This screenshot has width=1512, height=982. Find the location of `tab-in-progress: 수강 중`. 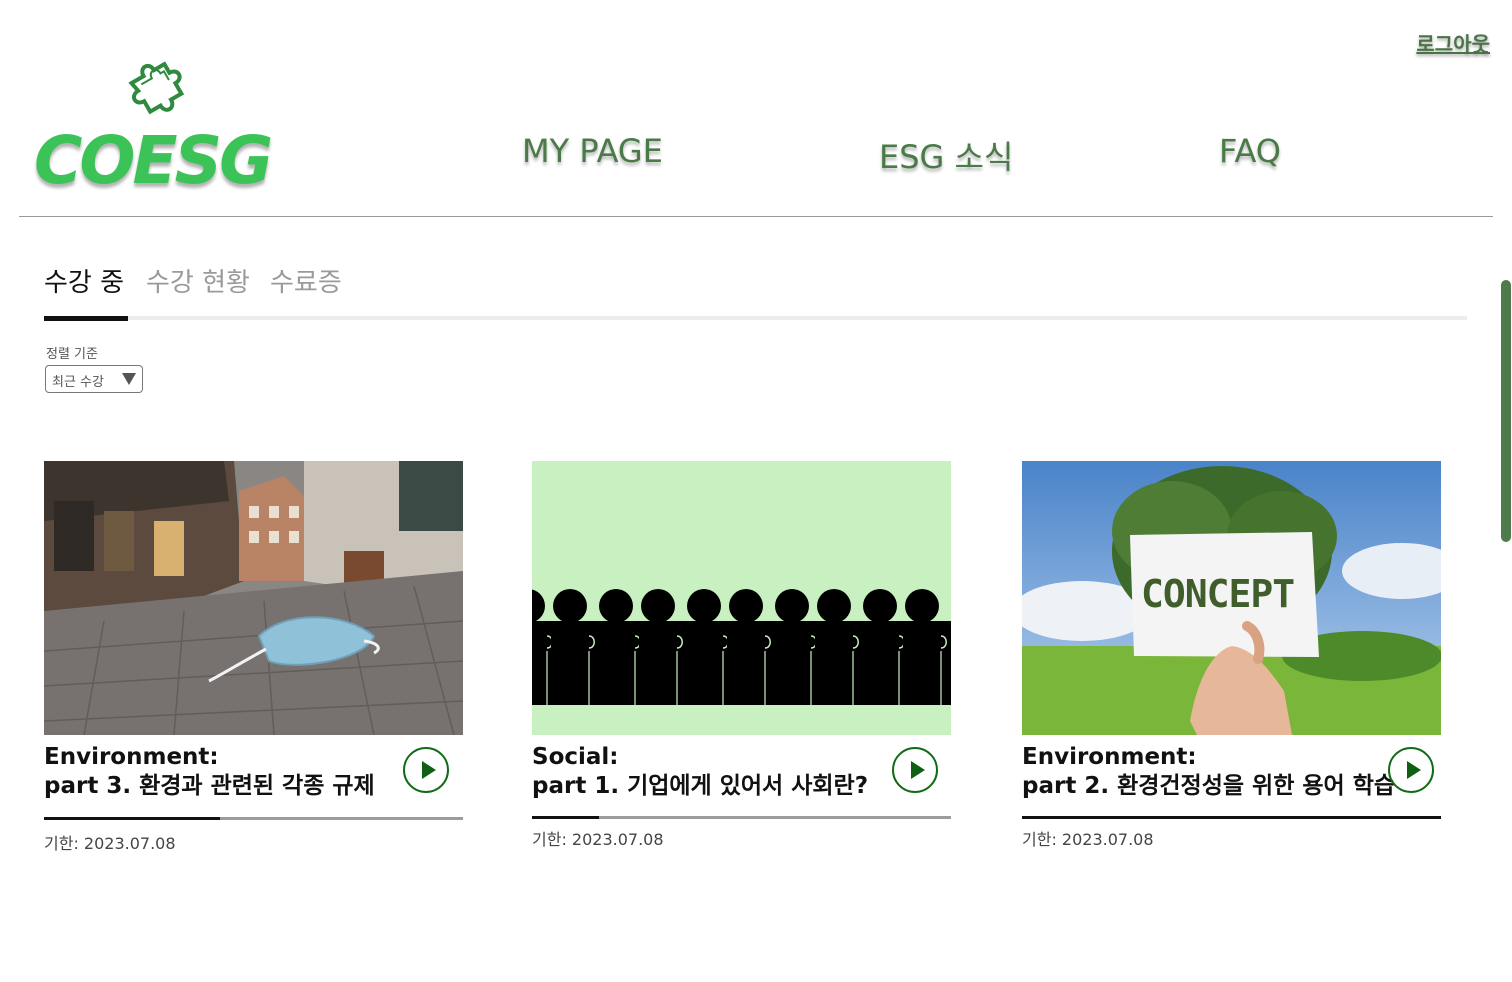

tab-in-progress: 수강 중 is located at coordinates (84, 280).